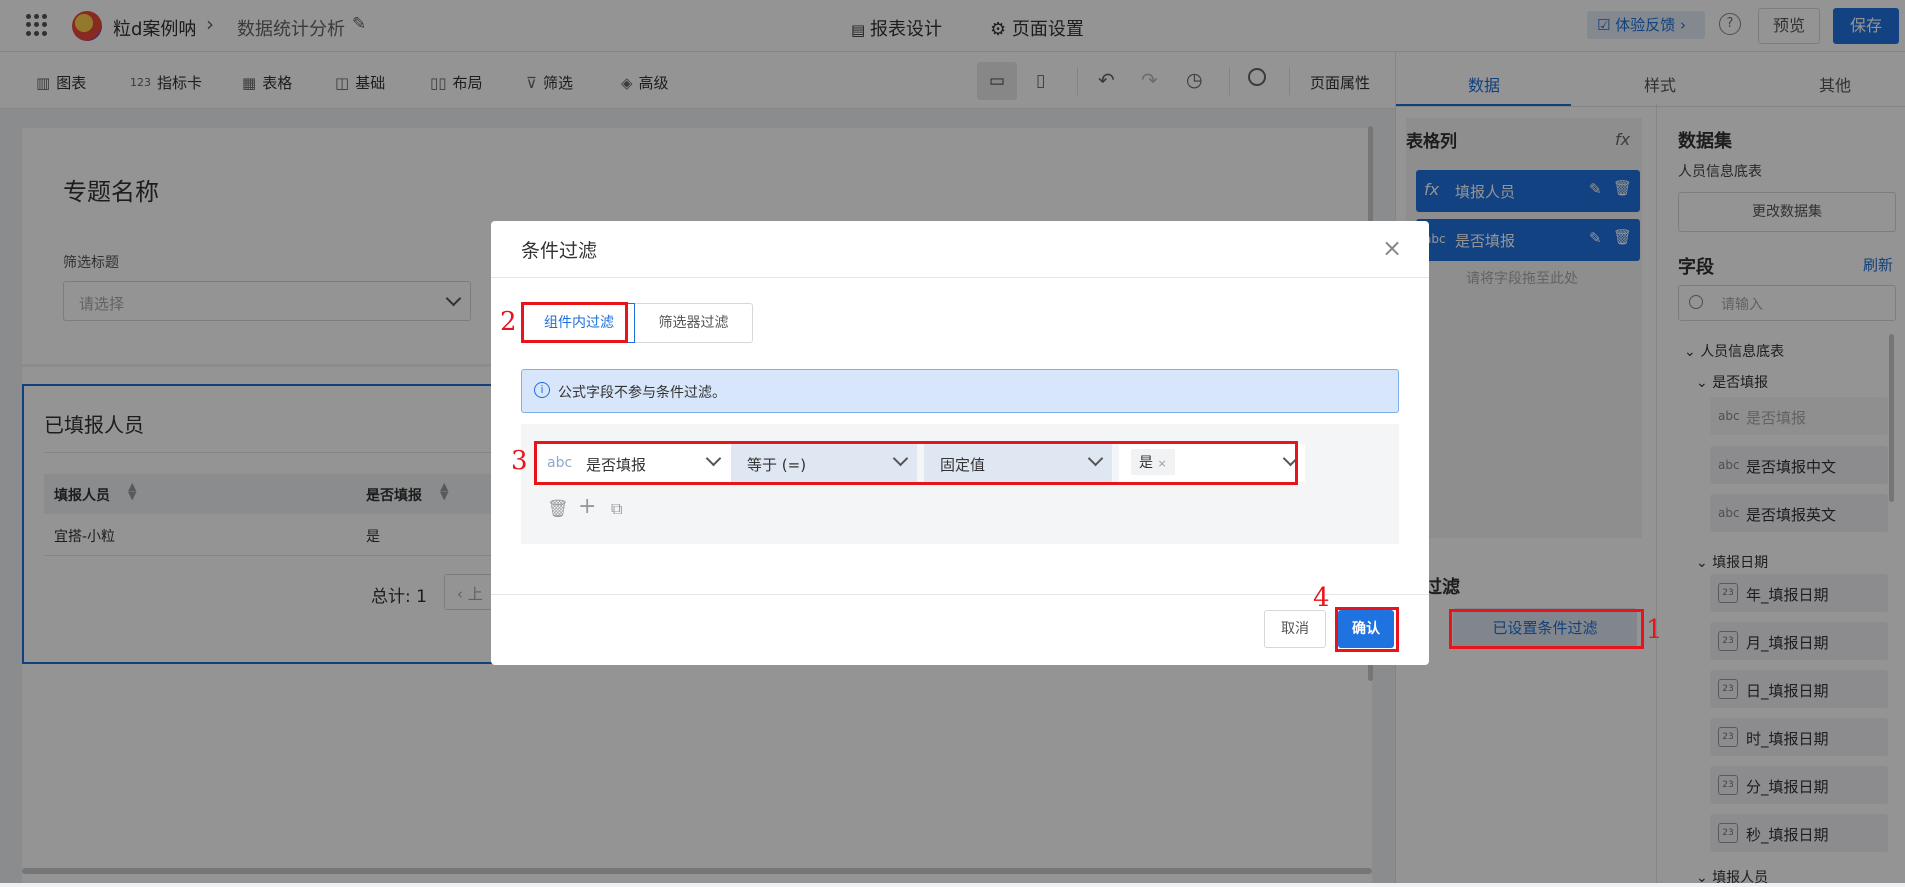 The width and height of the screenshot is (1905, 887). What do you see at coordinates (587, 506) in the screenshot?
I see `add-icon: +` at bounding box center [587, 506].